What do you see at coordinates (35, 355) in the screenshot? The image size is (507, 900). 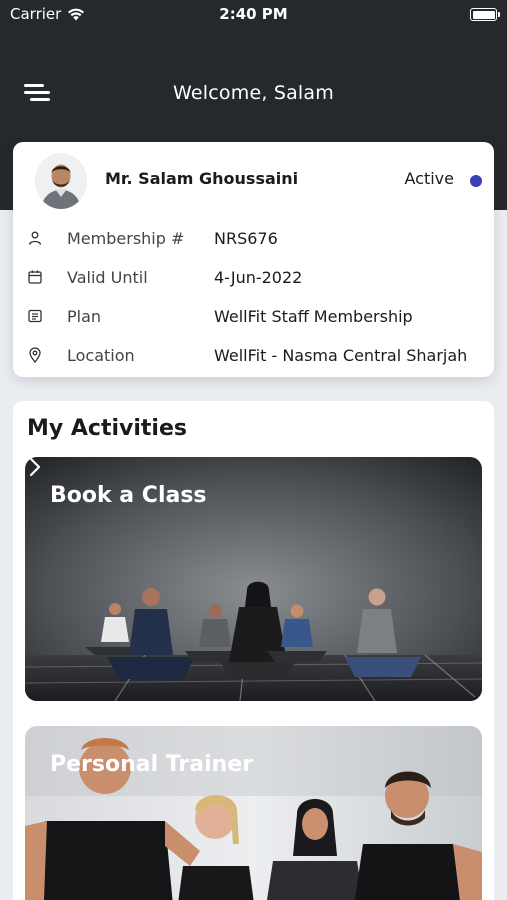 I see `location-pin-icon` at bounding box center [35, 355].